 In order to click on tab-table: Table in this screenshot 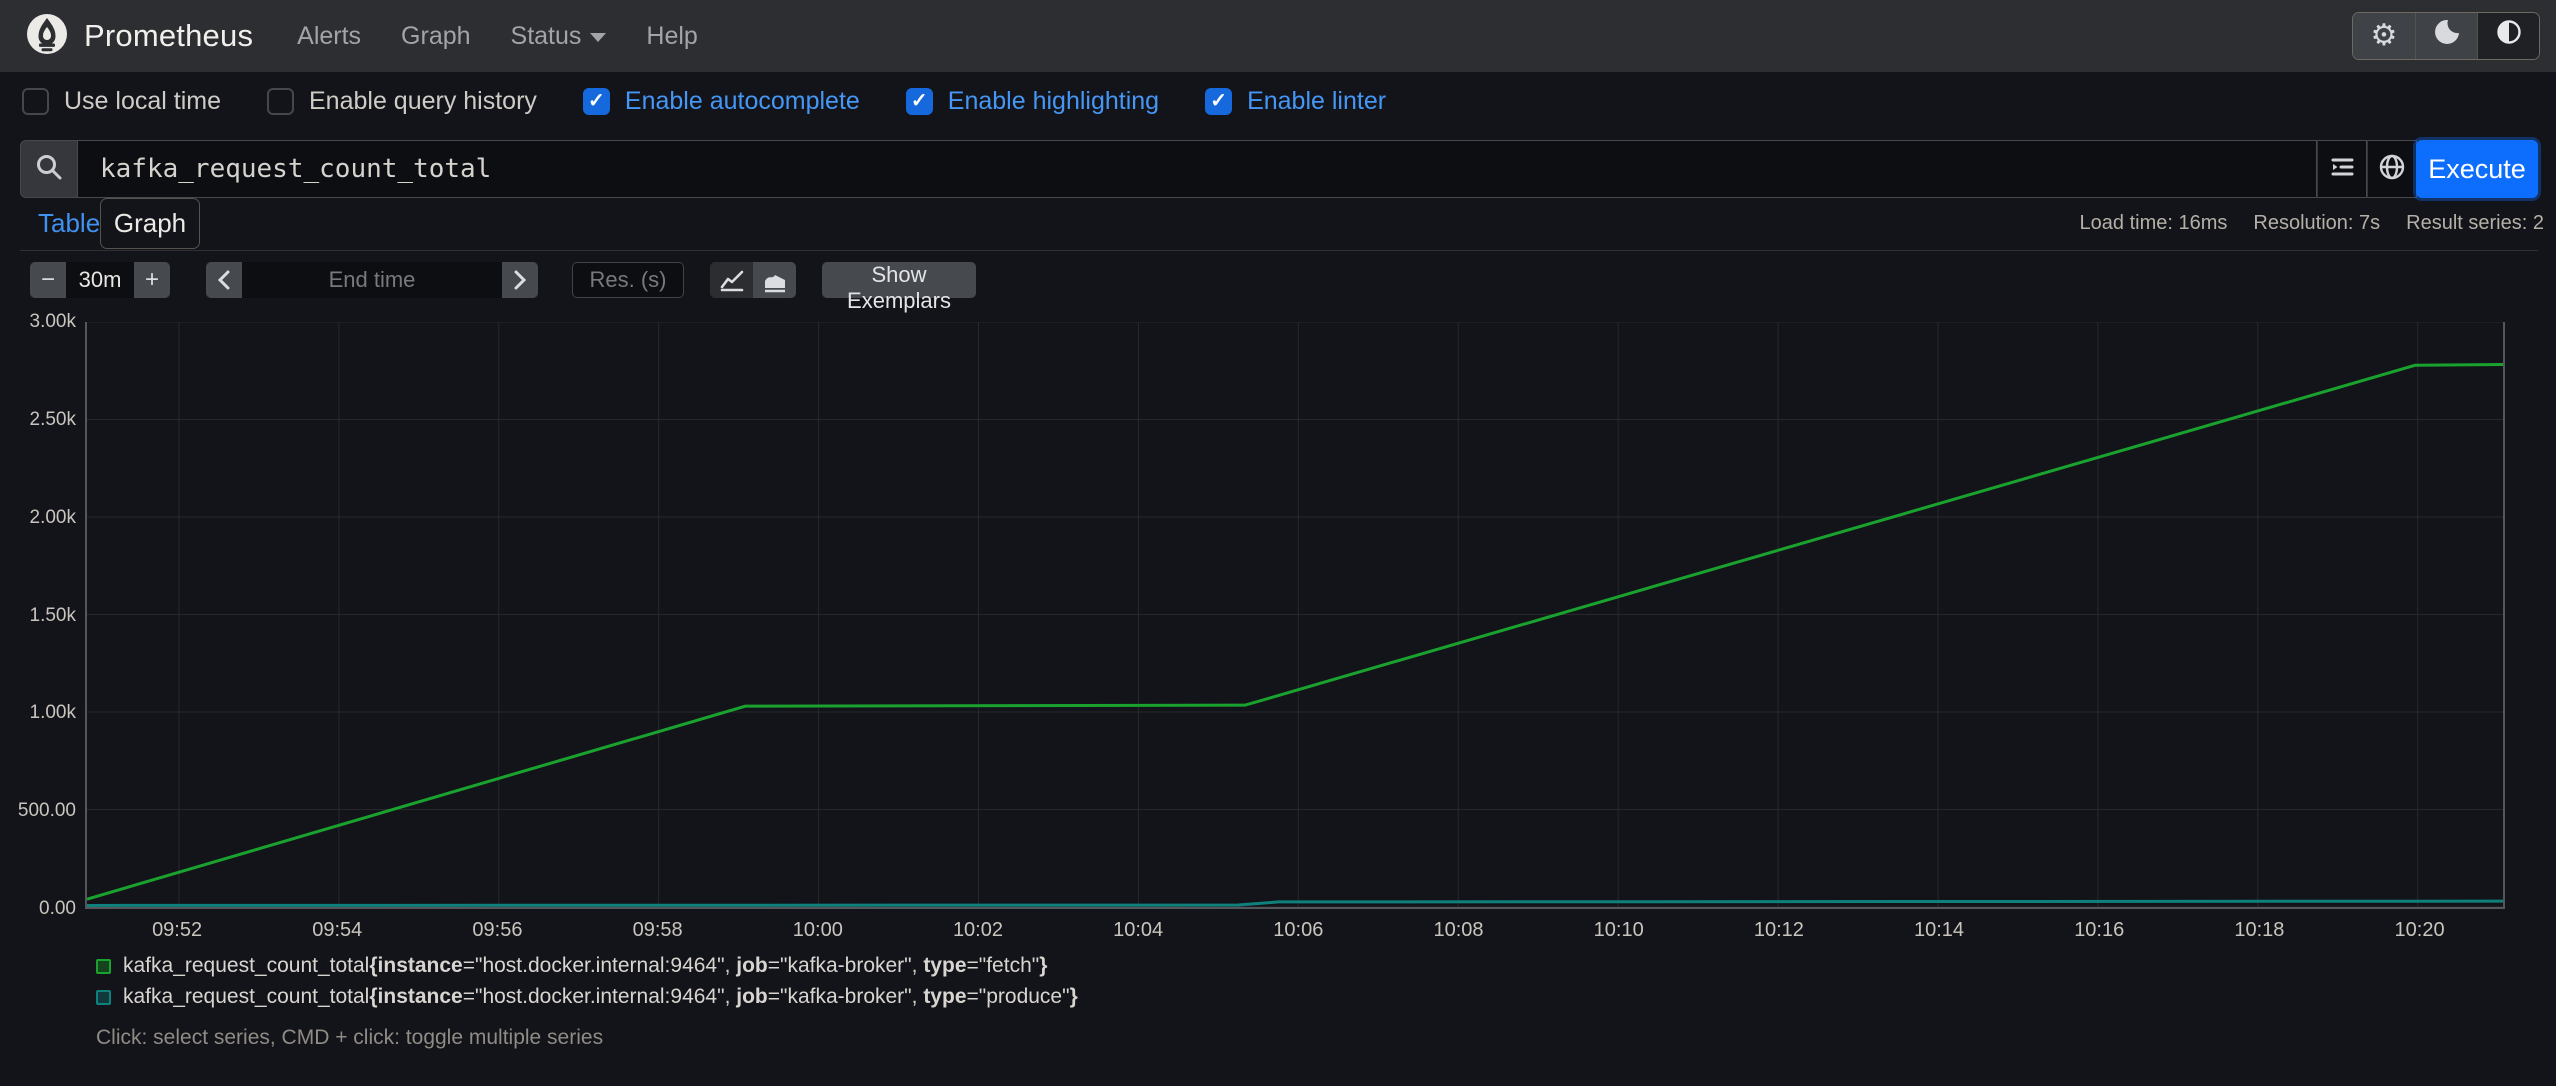, I will do `click(69, 223)`.